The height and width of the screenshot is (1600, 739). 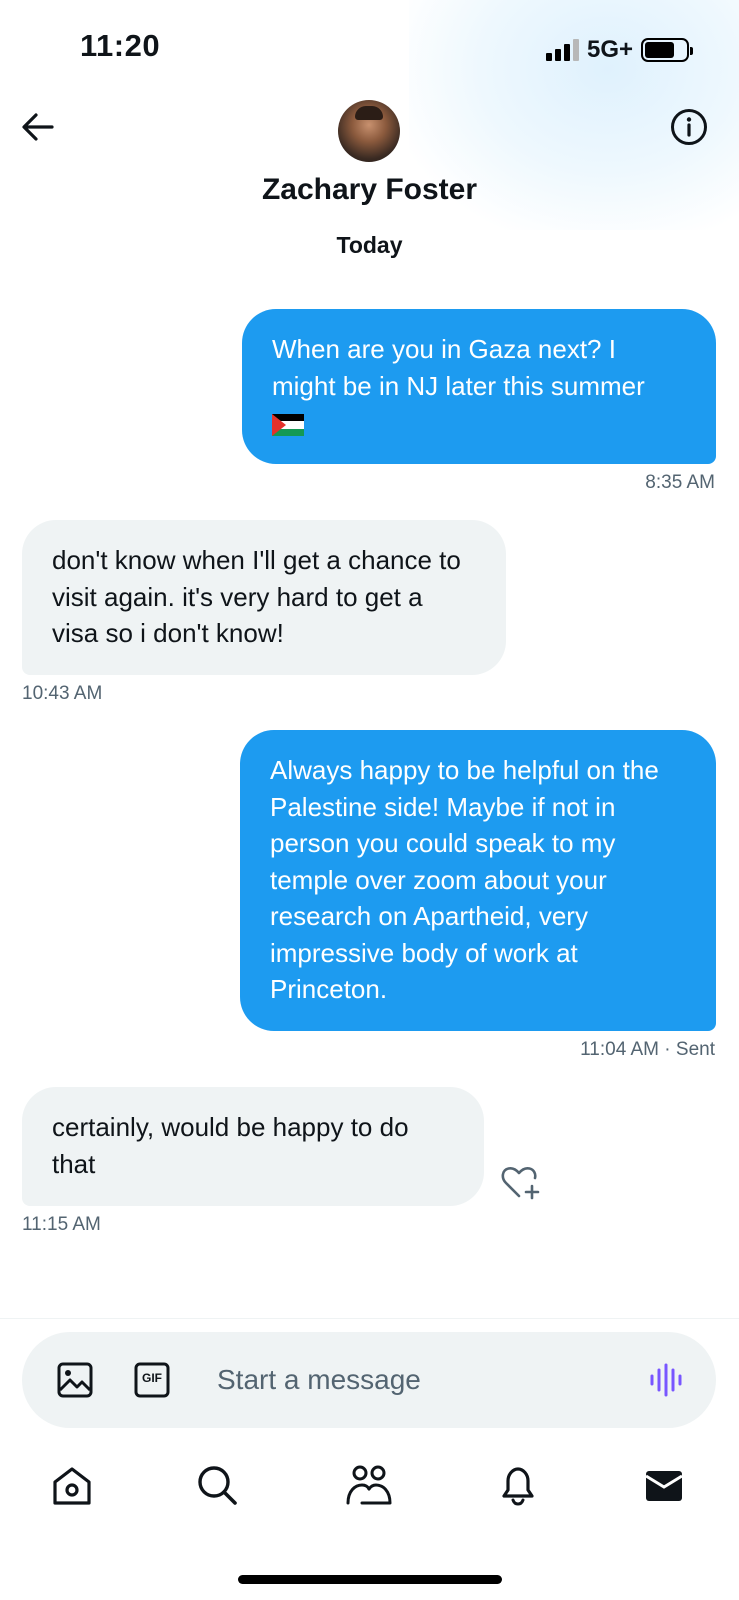 I want to click on home-icon, so click(x=72, y=1486).